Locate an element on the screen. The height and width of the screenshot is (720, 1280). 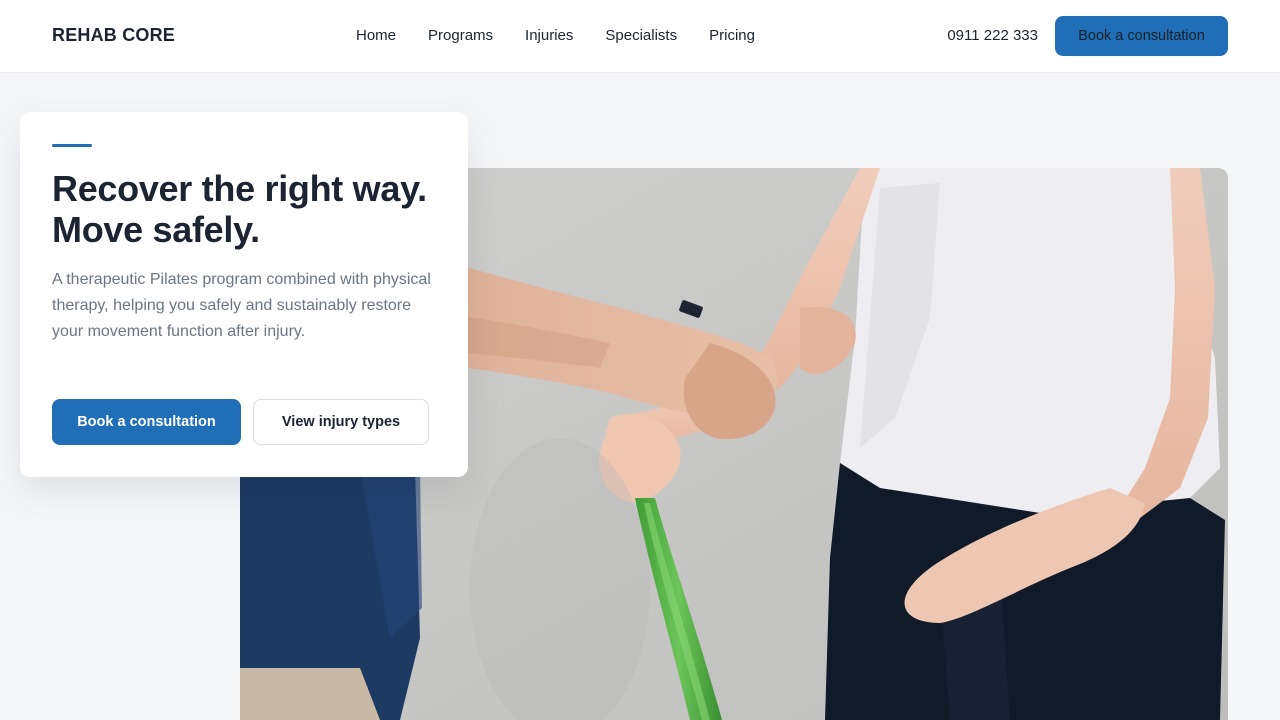
view-injury-types-button: View injury types is located at coordinates (341, 422).